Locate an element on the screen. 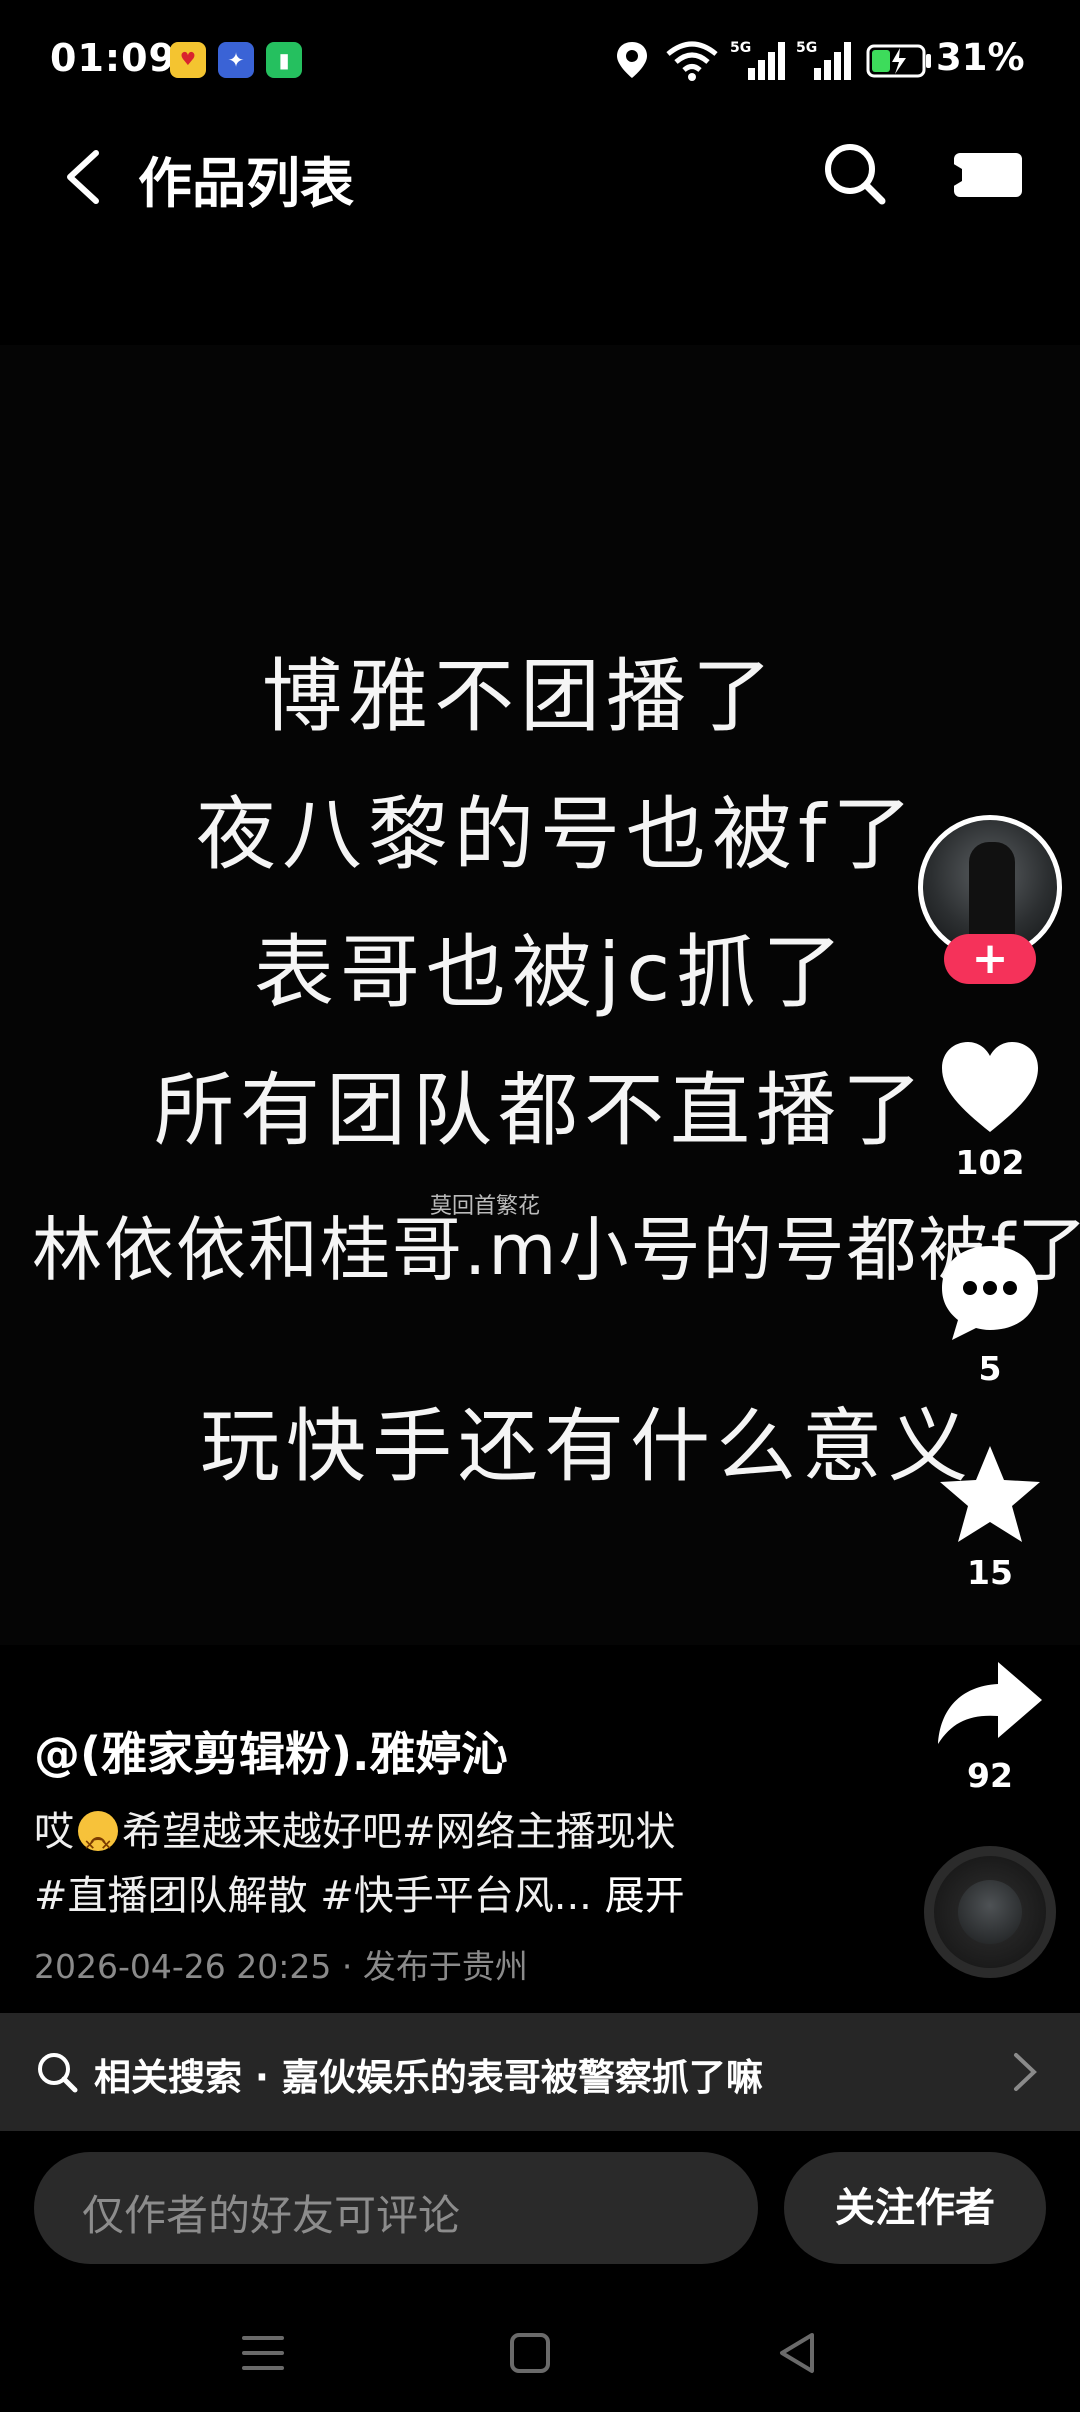 Image resolution: width=1080 pixels, height=2412 pixels. top-nav: 作品列表 is located at coordinates (540, 175).